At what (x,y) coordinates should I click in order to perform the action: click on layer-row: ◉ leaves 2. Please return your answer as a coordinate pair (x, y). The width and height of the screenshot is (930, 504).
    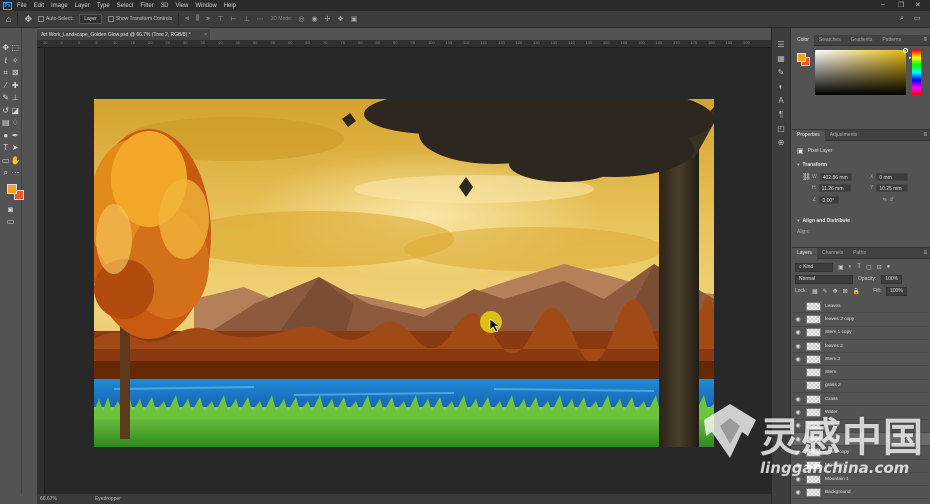
    Looking at the image, I should click on (861, 347).